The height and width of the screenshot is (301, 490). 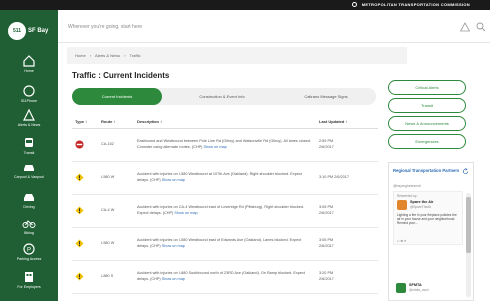 What do you see at coordinates (420, 207) in the screenshot?
I see `tweet-handle: @SpareTheAir` at bounding box center [420, 207].